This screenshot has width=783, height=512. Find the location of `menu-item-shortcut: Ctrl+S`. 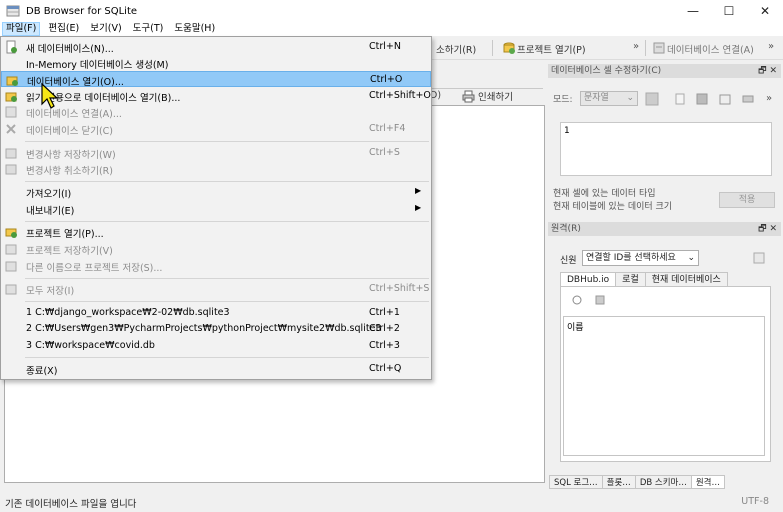

menu-item-shortcut: Ctrl+S is located at coordinates (384, 152).